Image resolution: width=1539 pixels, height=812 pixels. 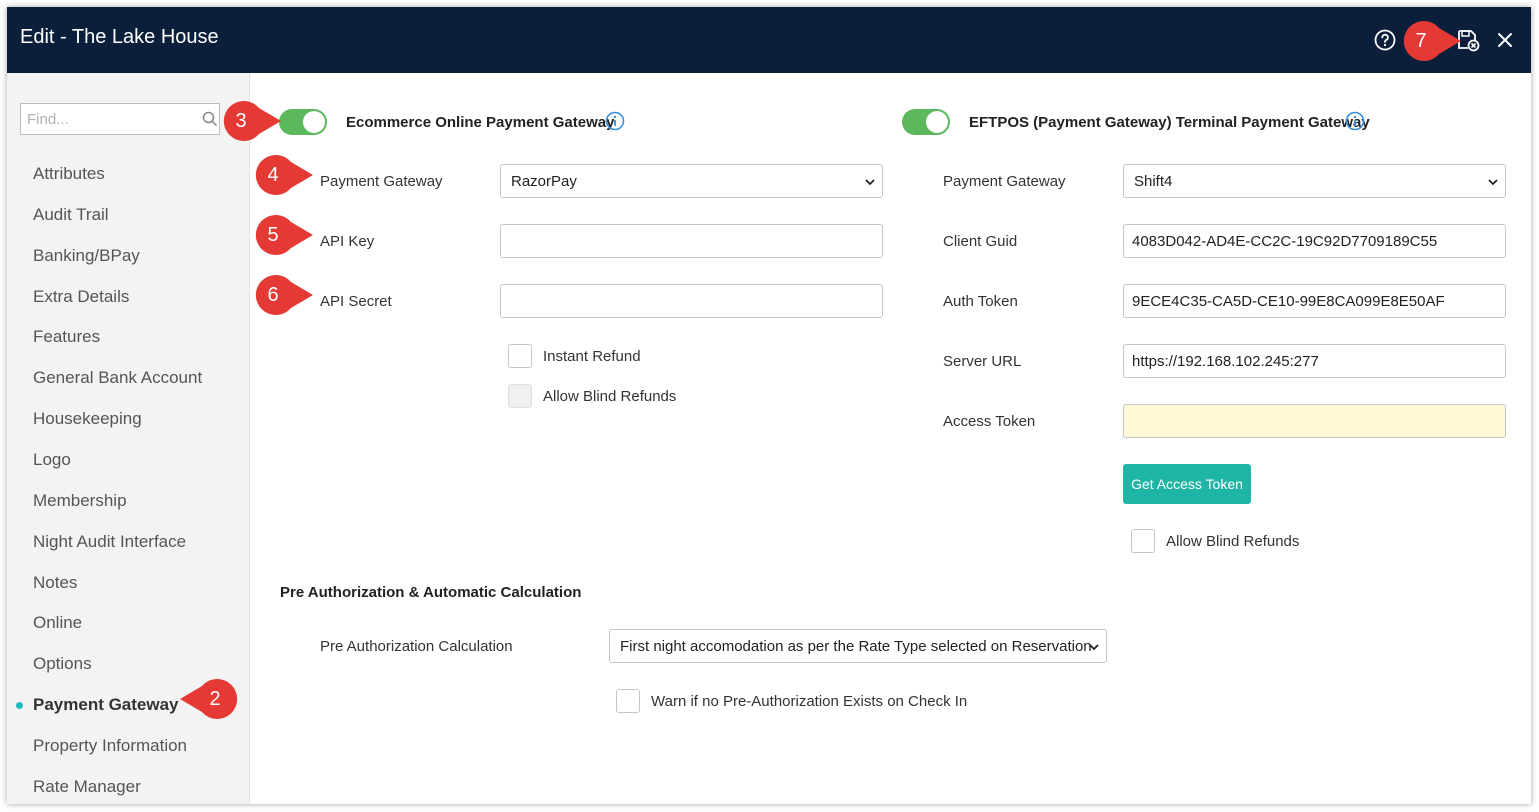 What do you see at coordinates (57, 623) in the screenshot?
I see `sidebar-item-online: Online` at bounding box center [57, 623].